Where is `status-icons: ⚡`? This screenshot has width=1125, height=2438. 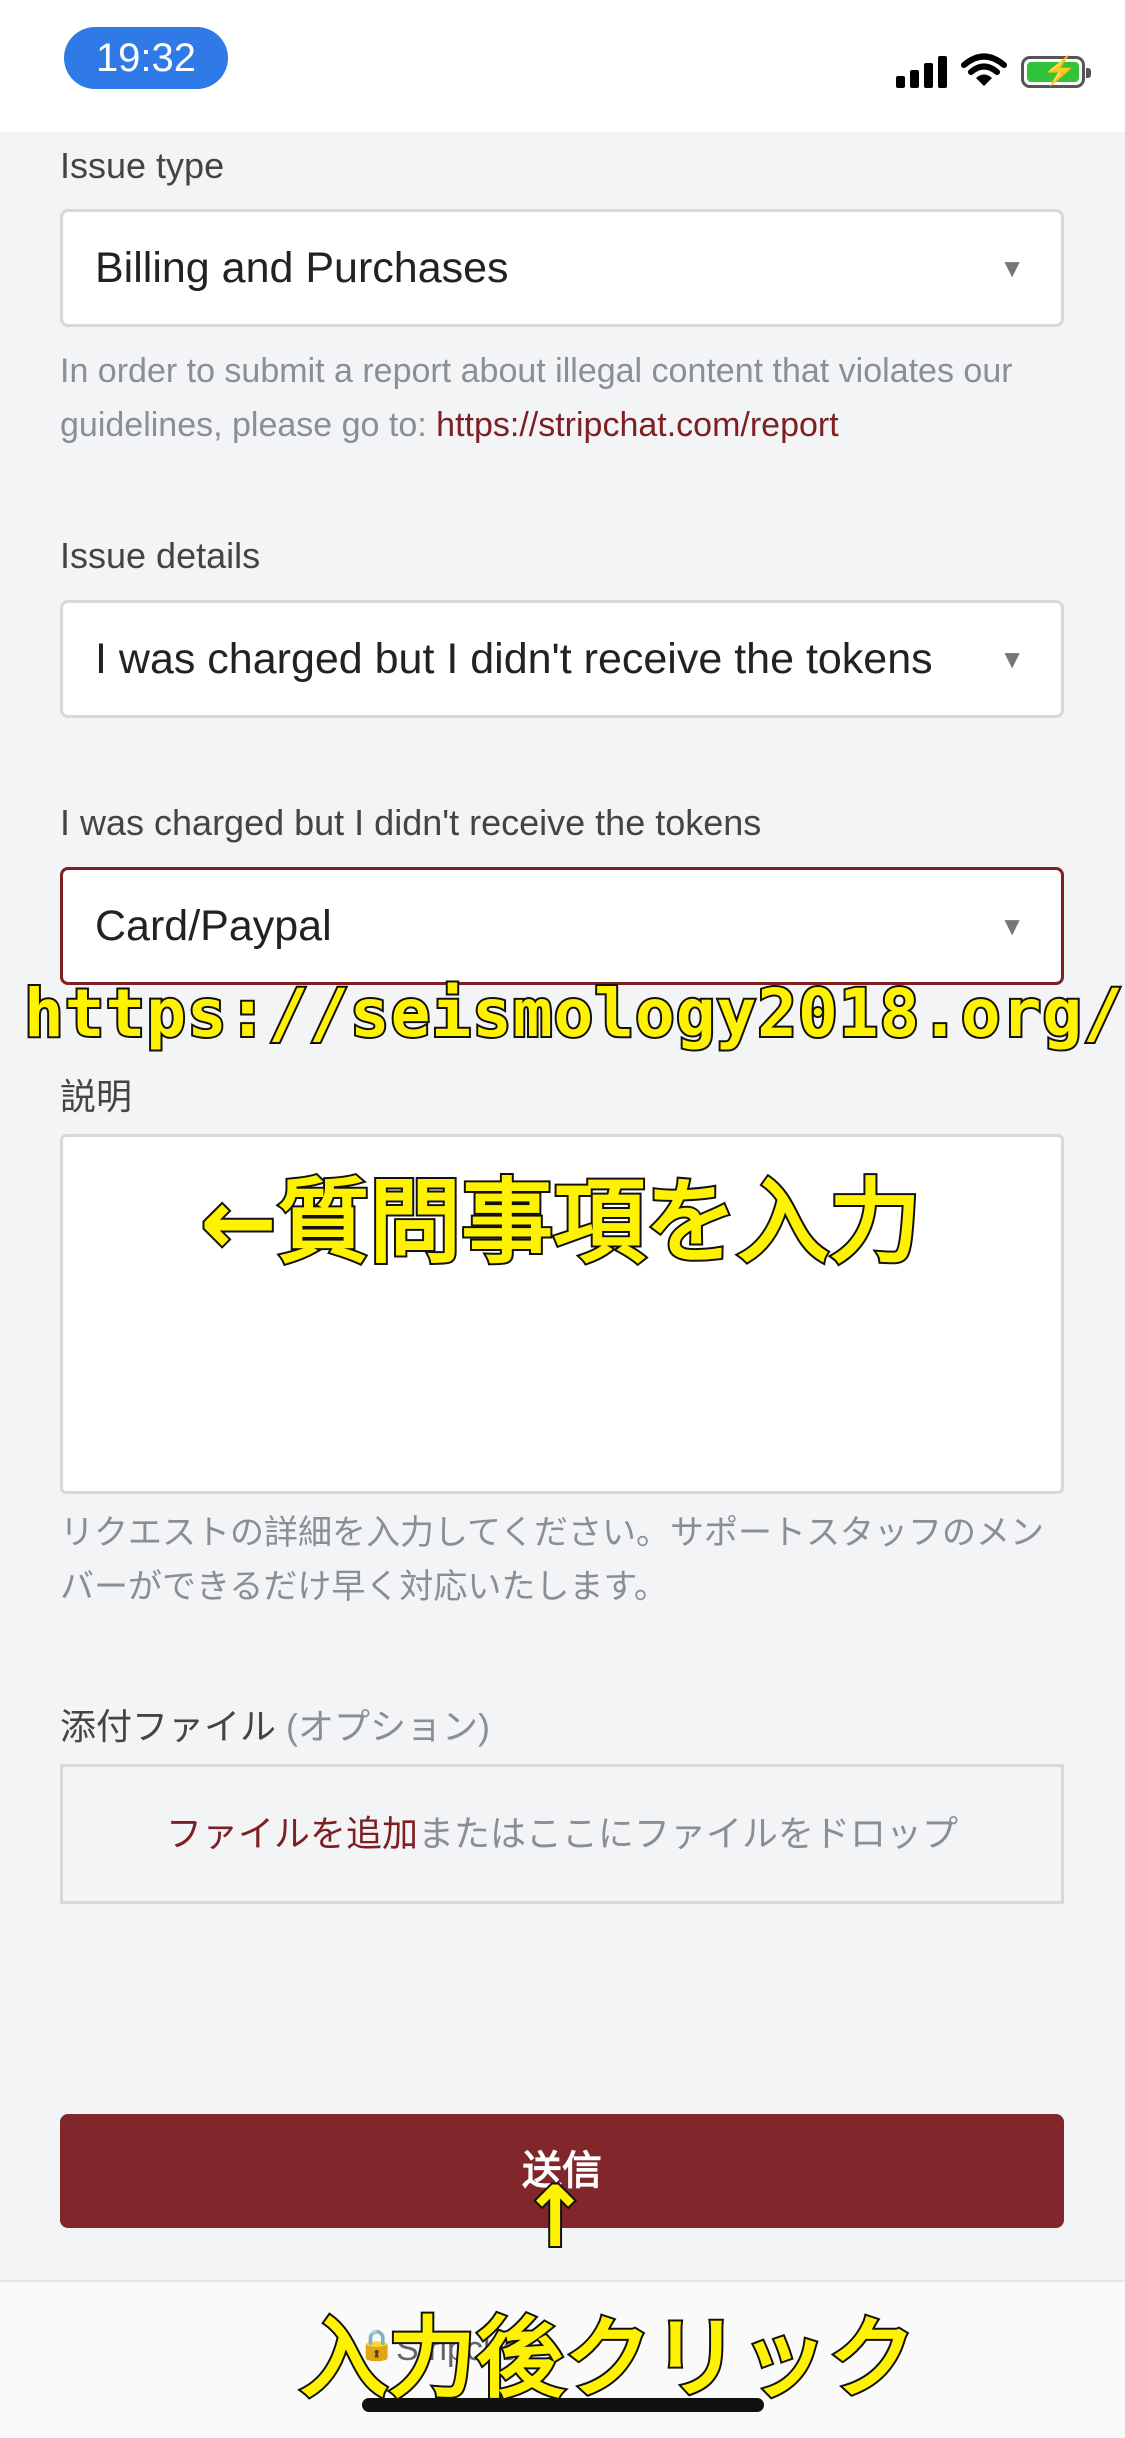 status-icons: ⚡ is located at coordinates (993, 68).